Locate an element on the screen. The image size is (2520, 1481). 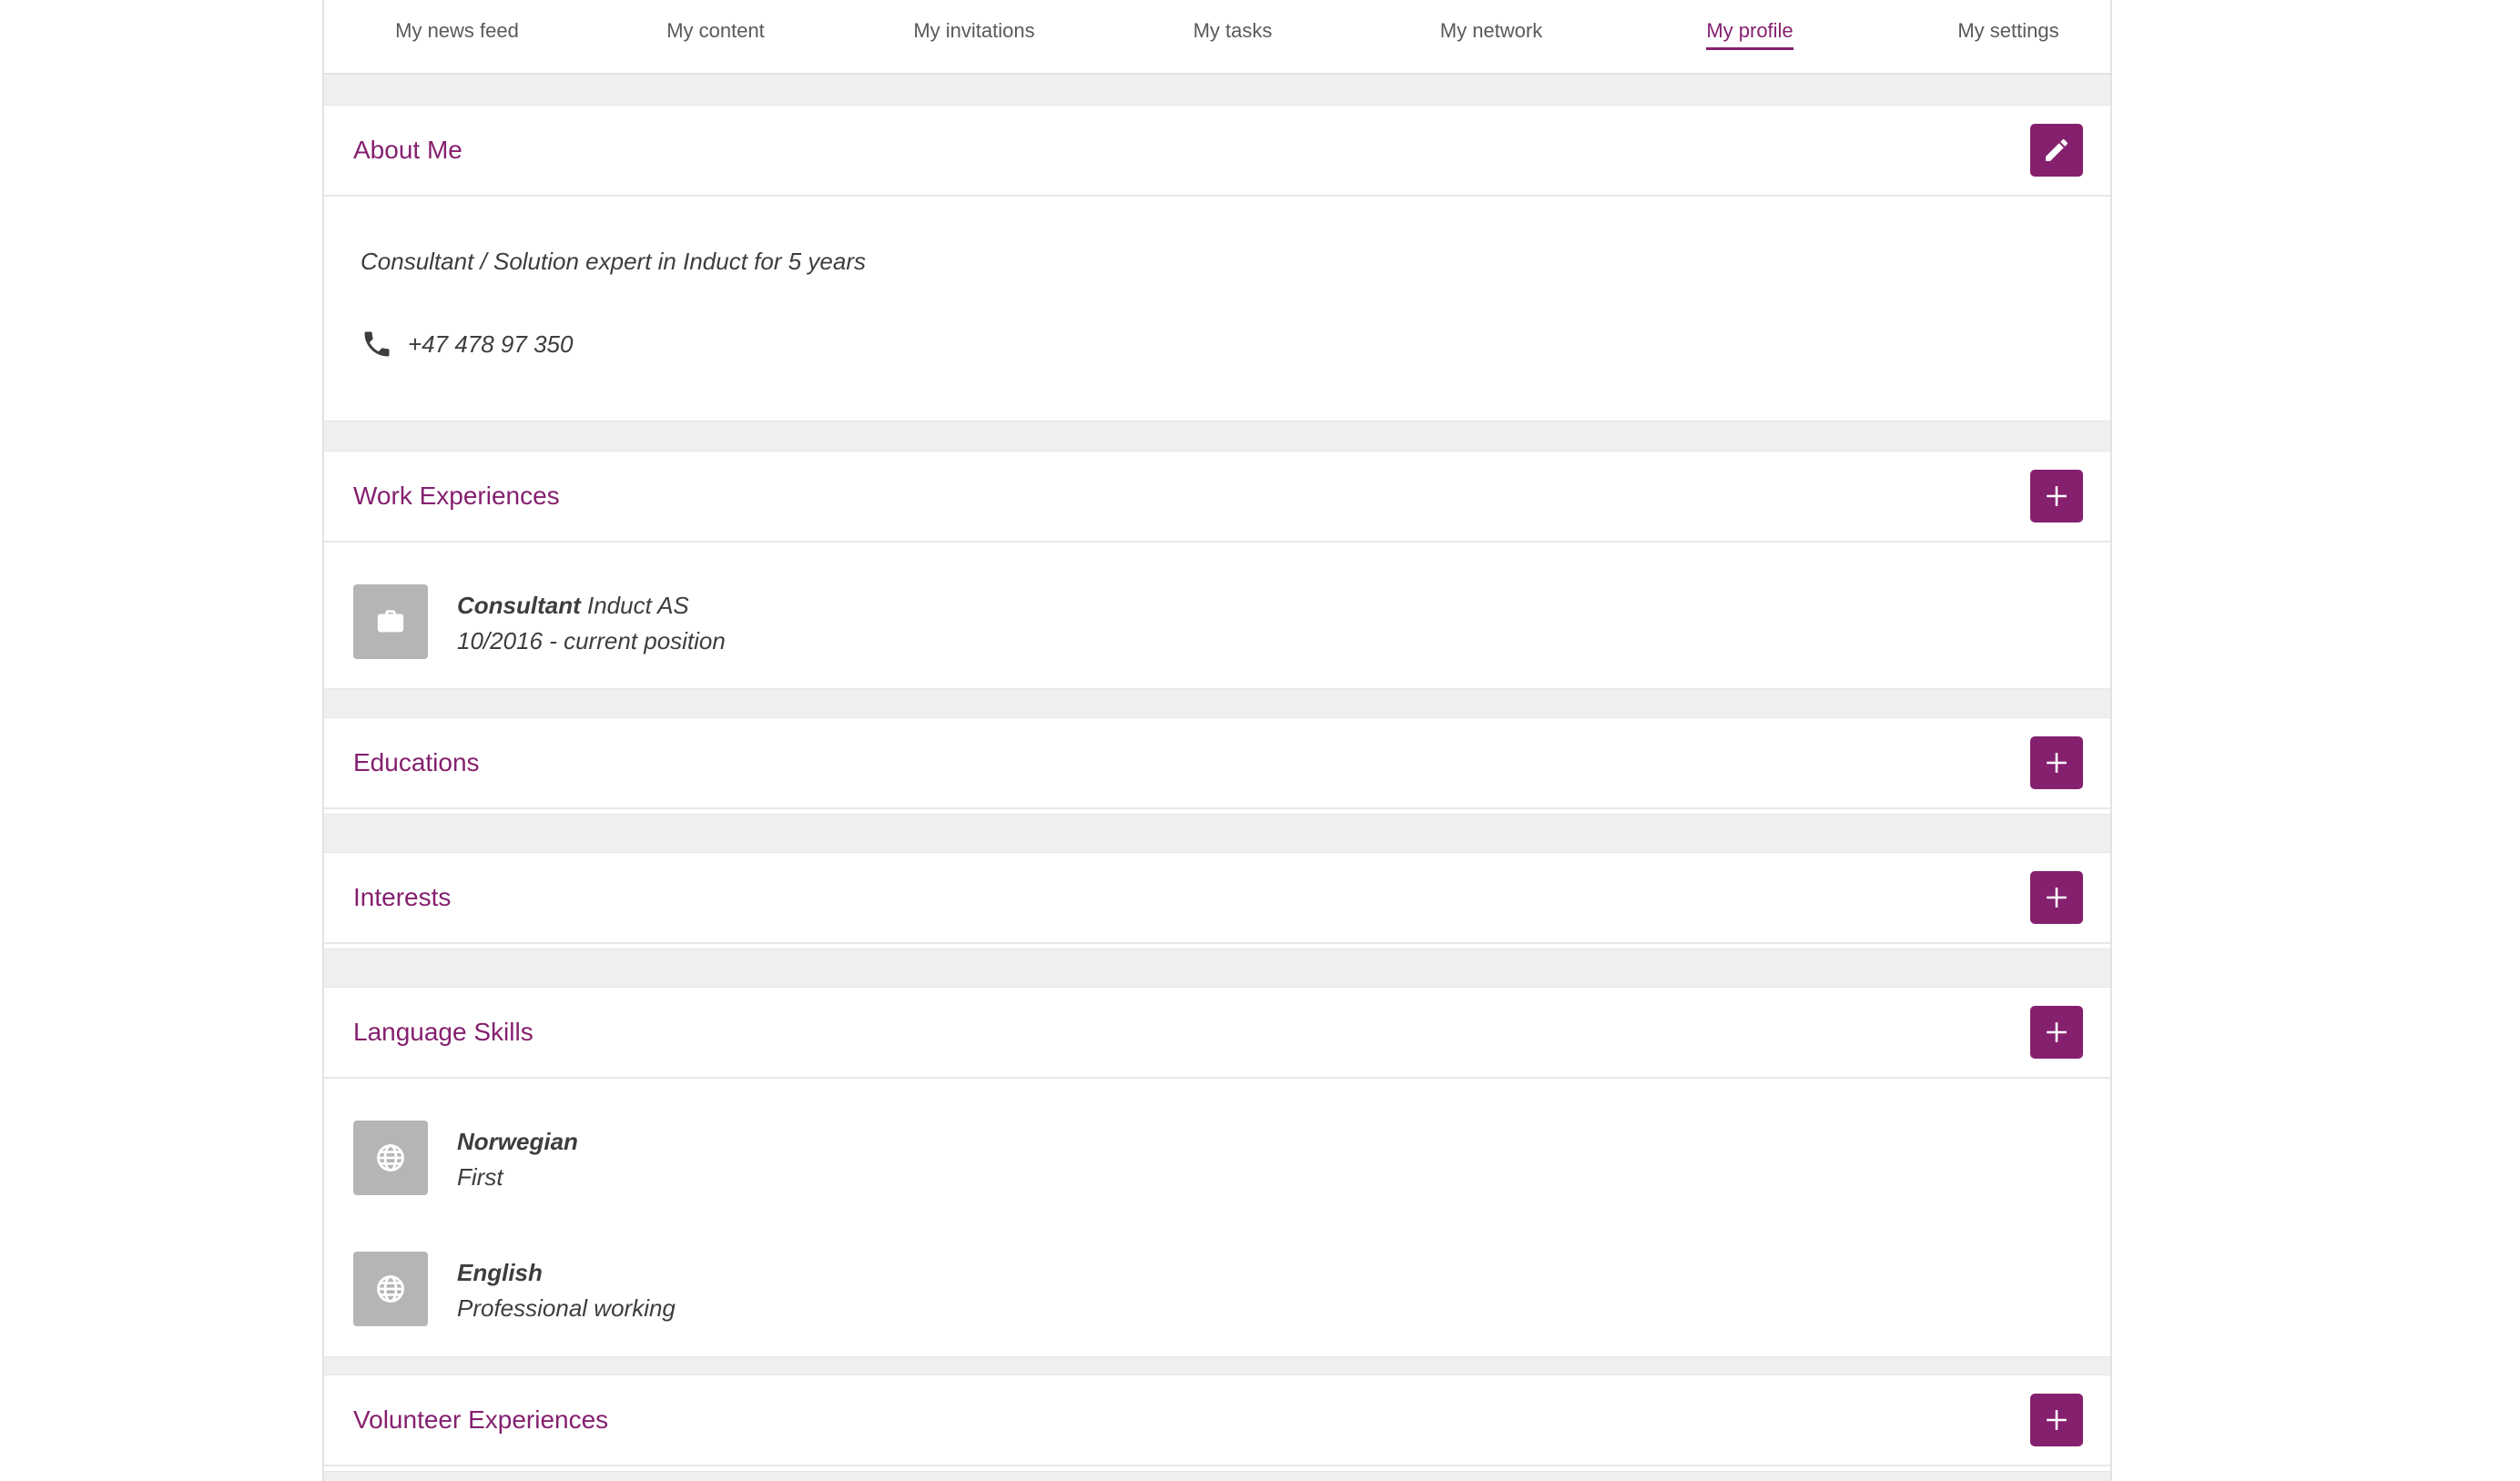
add-work-experience-button is located at coordinates (2056, 496).